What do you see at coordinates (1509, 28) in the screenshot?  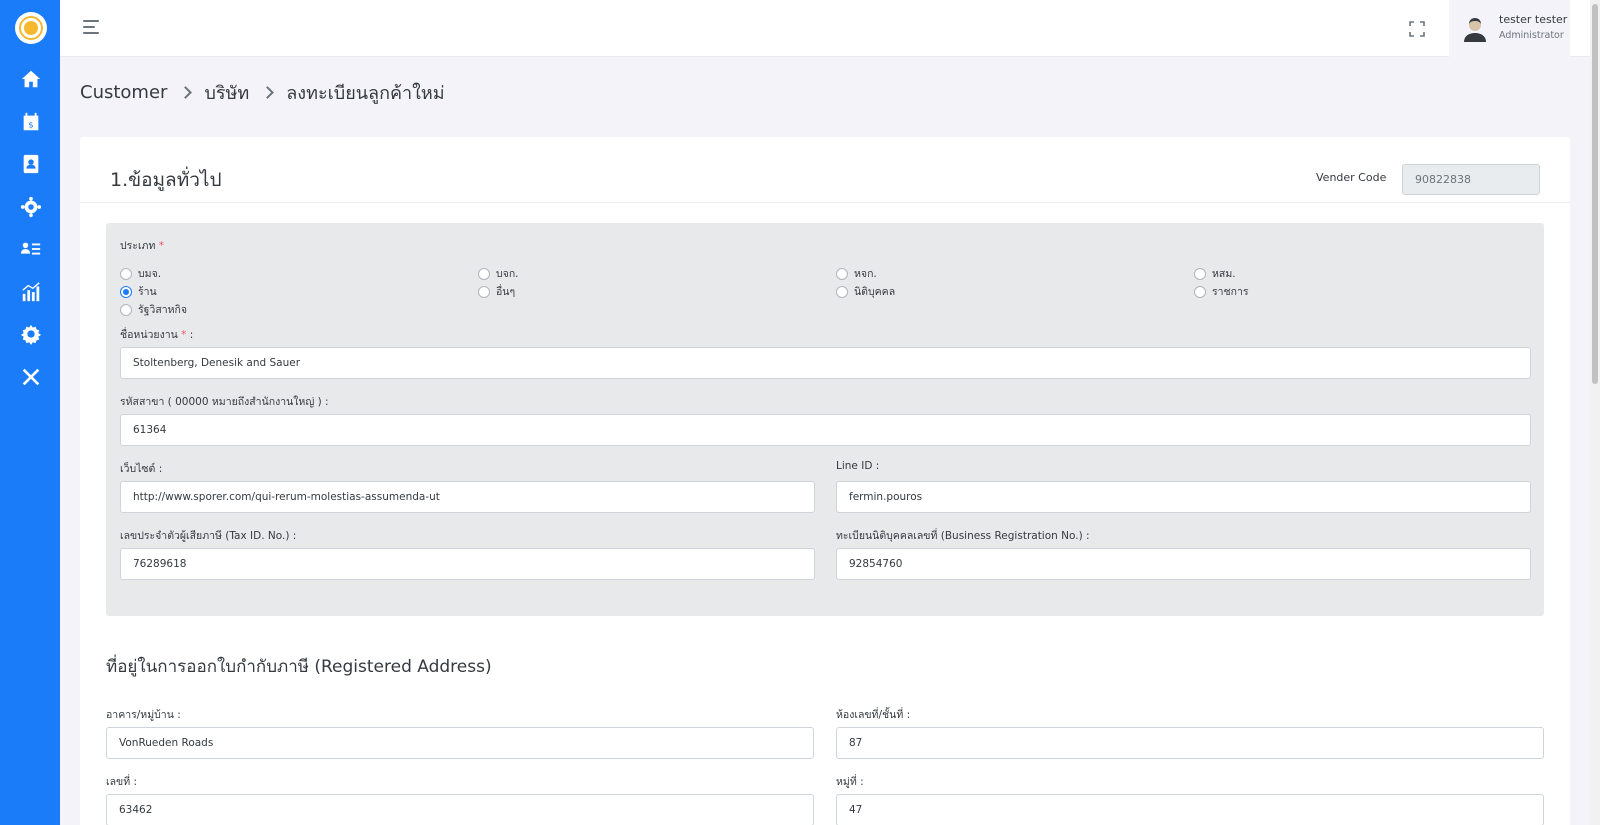 I see `user-menu: tester tester Administrator` at bounding box center [1509, 28].